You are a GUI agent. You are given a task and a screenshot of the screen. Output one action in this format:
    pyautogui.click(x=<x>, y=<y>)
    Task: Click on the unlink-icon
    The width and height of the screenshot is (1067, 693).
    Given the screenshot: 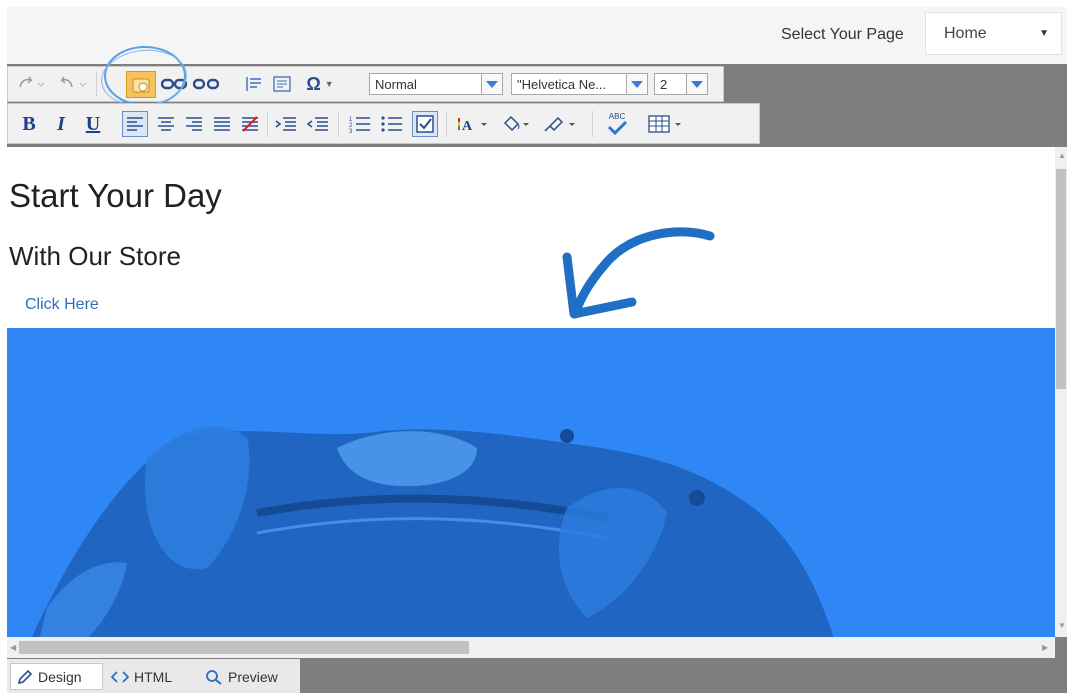 What is the action you would take?
    pyautogui.click(x=206, y=84)
    